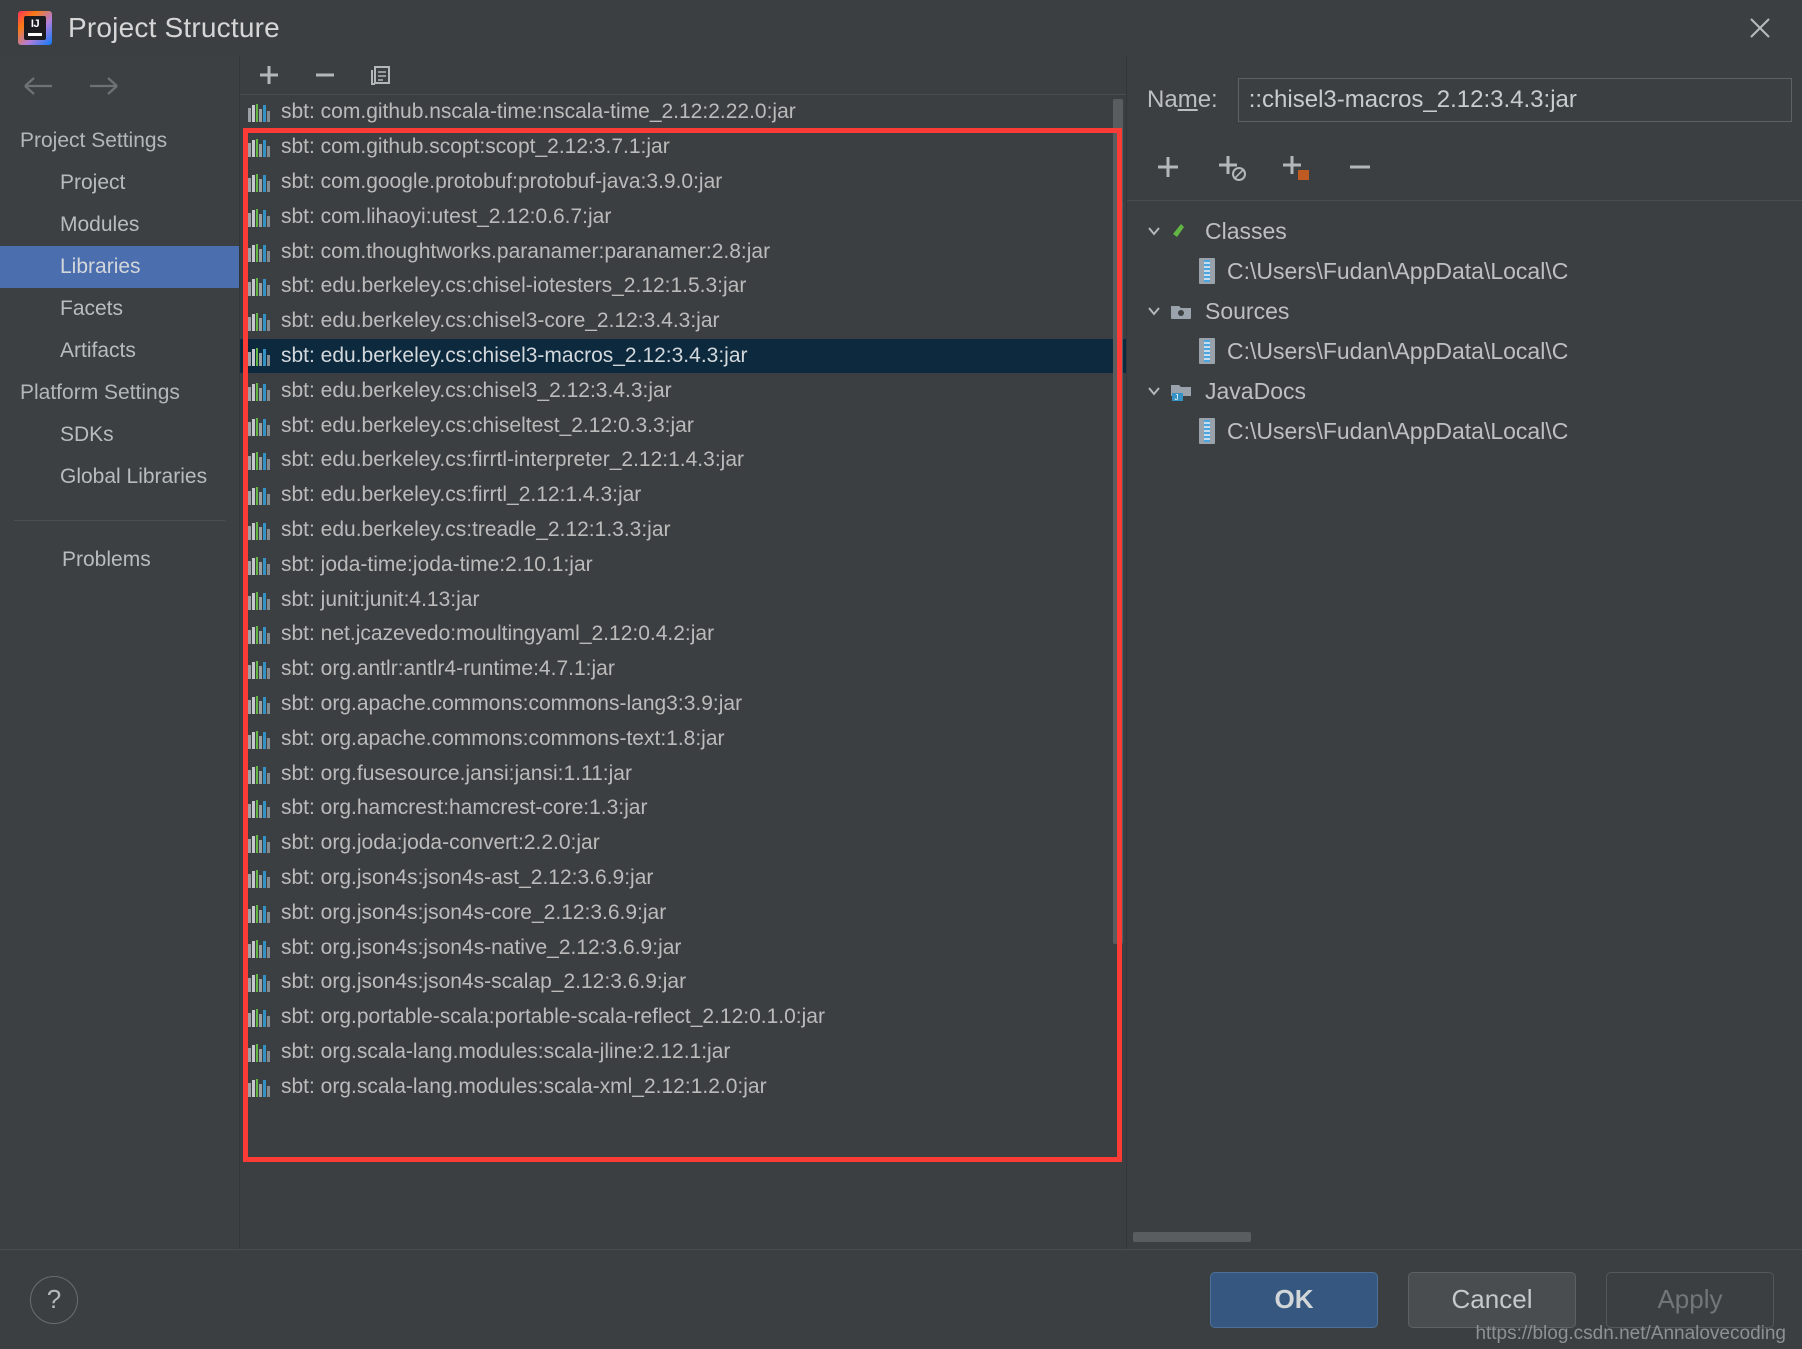  What do you see at coordinates (119, 560) in the screenshot?
I see `sidebar-item-problems: Problems` at bounding box center [119, 560].